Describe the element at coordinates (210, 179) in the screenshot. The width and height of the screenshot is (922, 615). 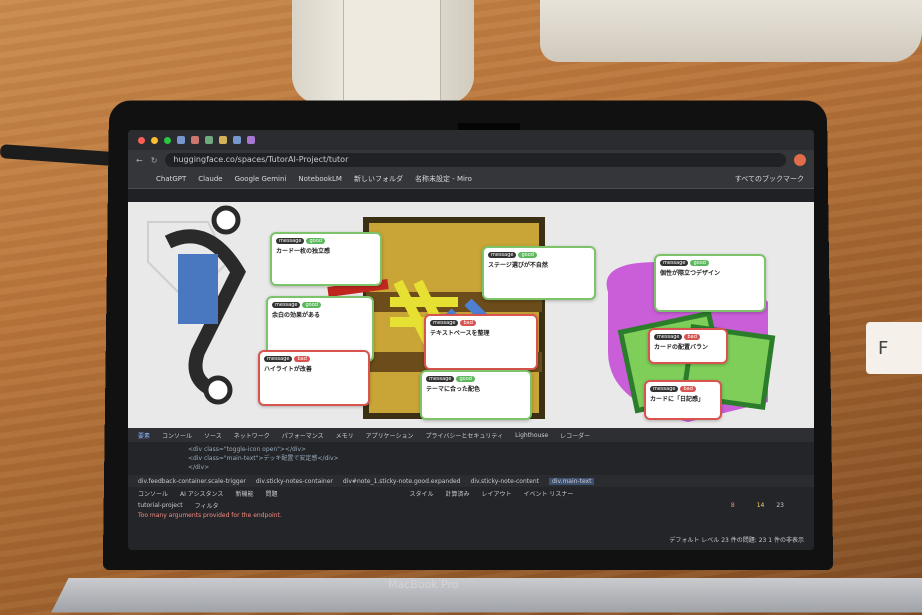
I see `bookmark-item: Claude` at that location.